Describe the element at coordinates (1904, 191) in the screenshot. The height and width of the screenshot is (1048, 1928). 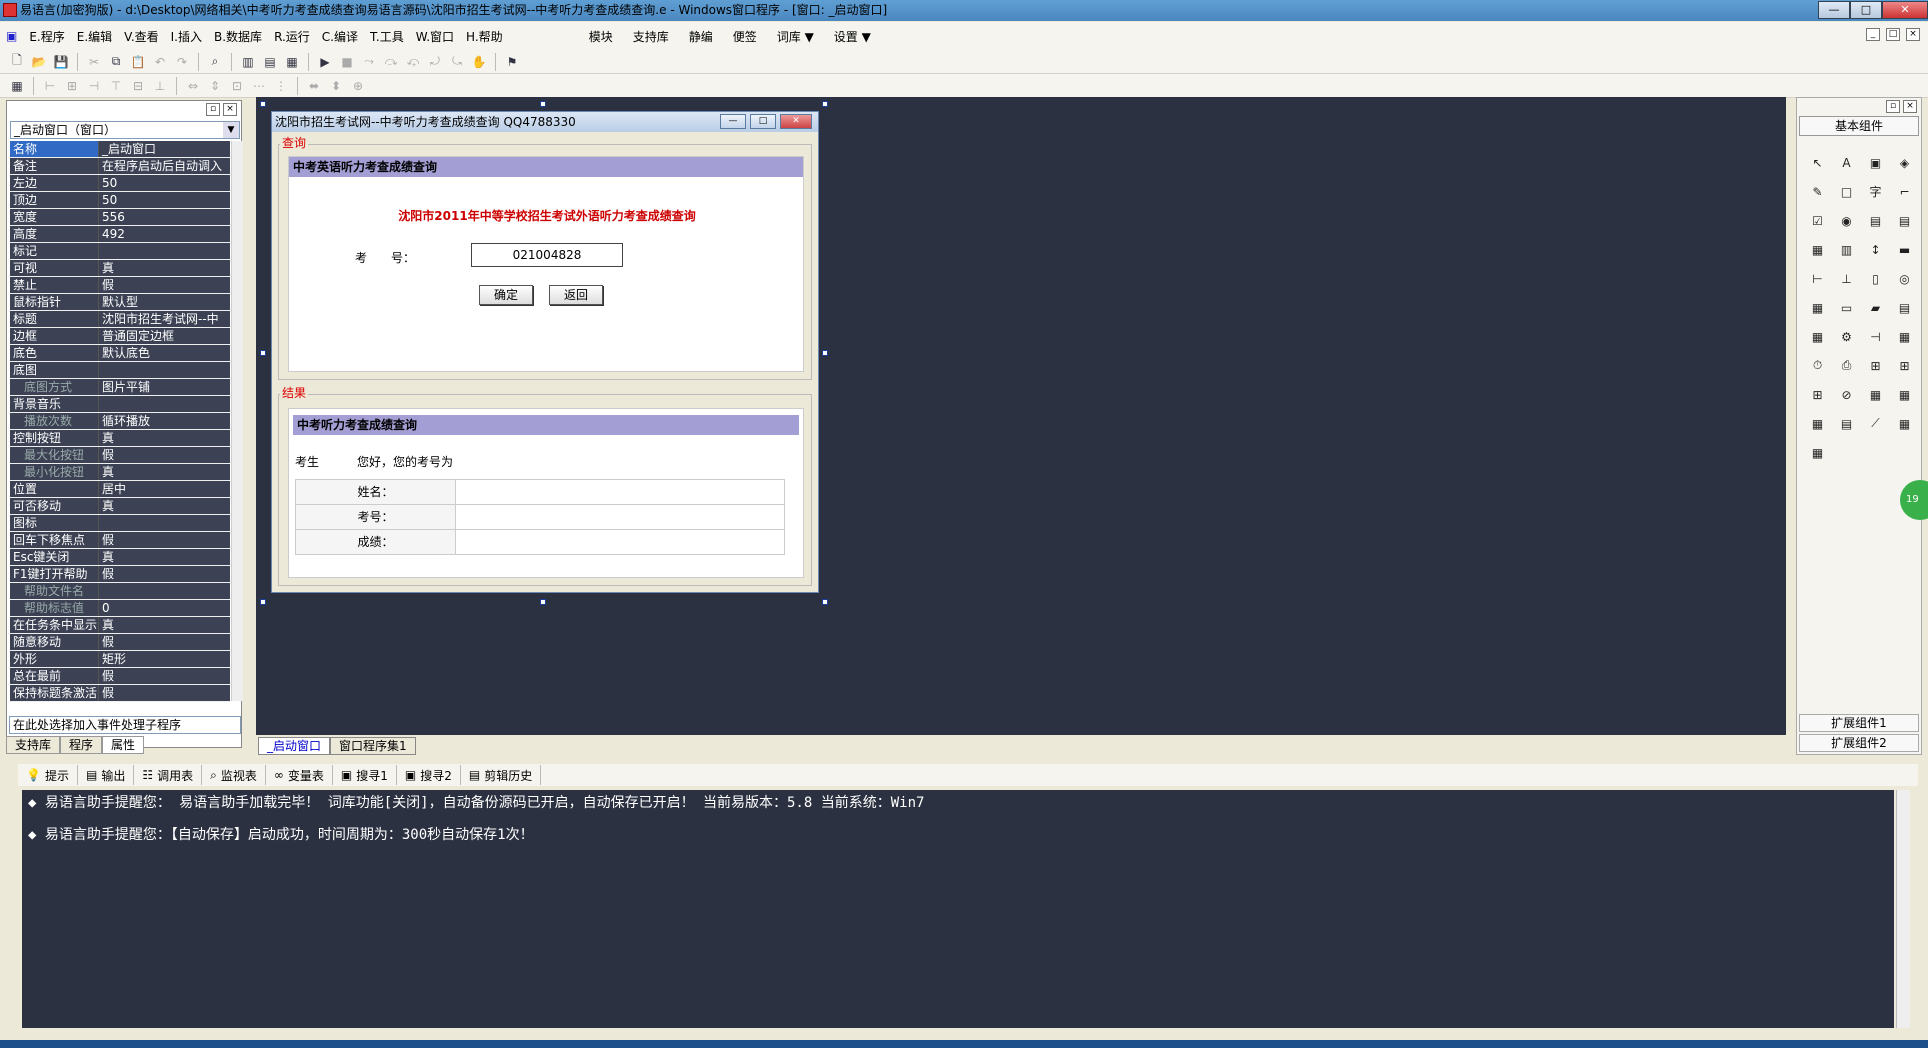
I see `component-icon: ⌐` at that location.